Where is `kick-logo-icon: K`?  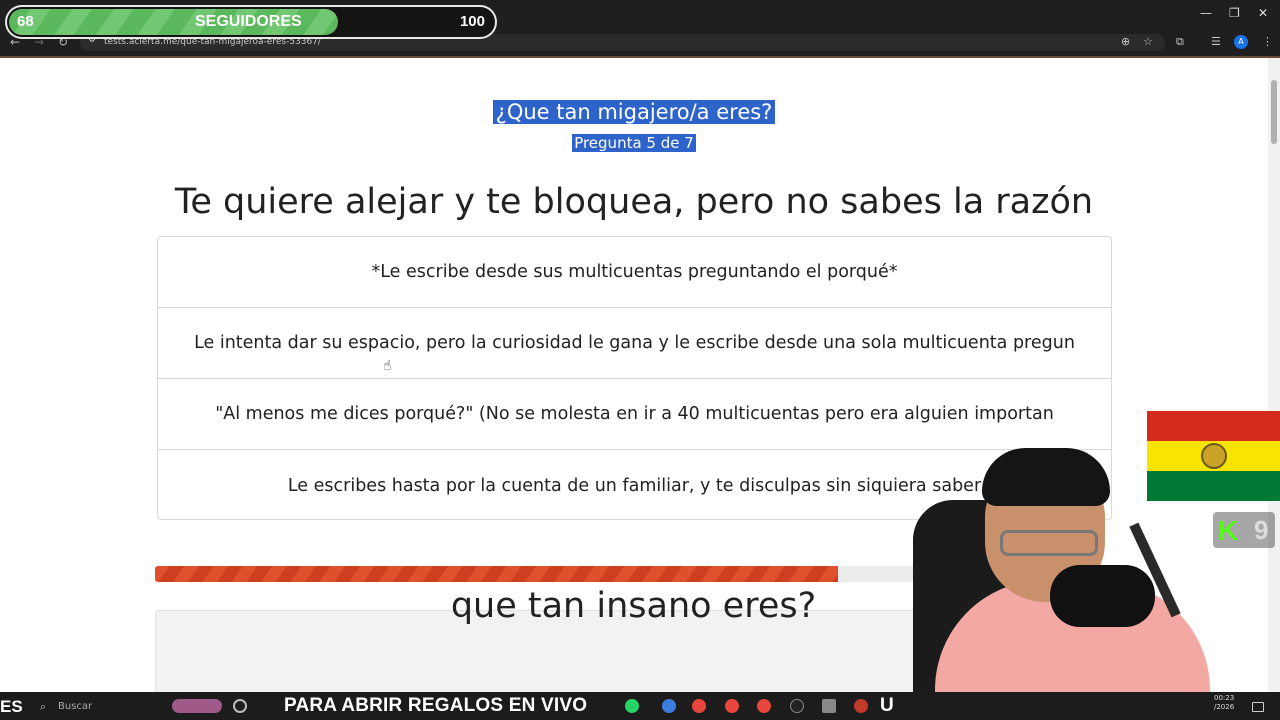 kick-logo-icon: K is located at coordinates (1228, 530).